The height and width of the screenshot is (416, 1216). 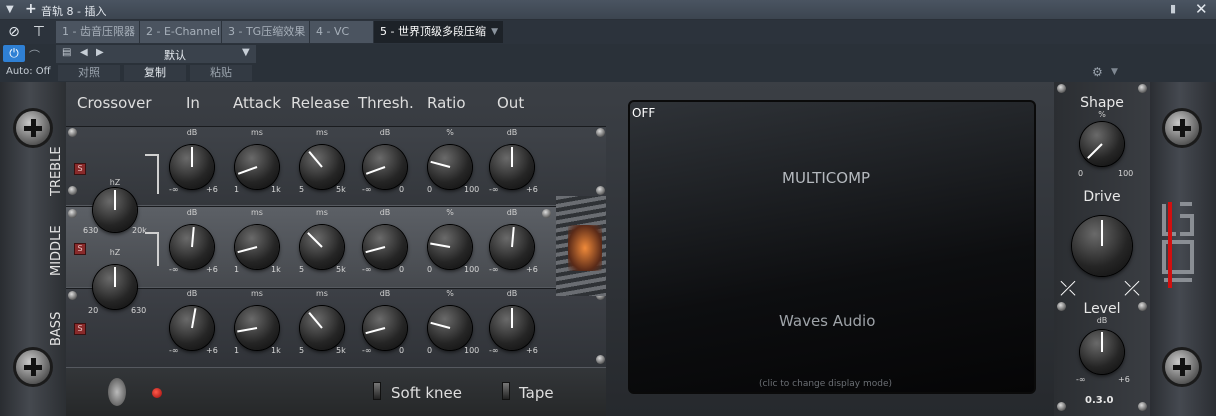 What do you see at coordinates (512, 132) in the screenshot?
I see `treble-out-unit: dB` at bounding box center [512, 132].